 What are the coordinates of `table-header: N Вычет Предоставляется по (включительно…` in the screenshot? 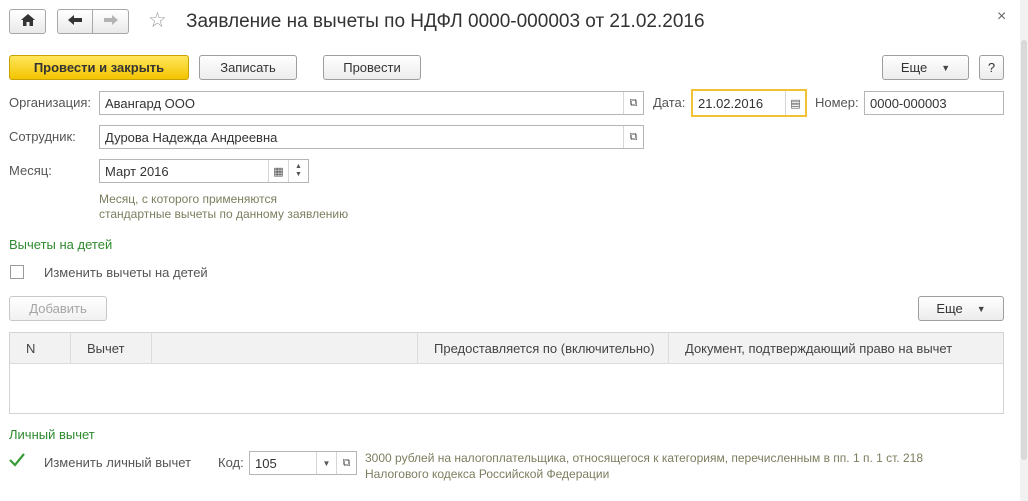 It's located at (506, 348).